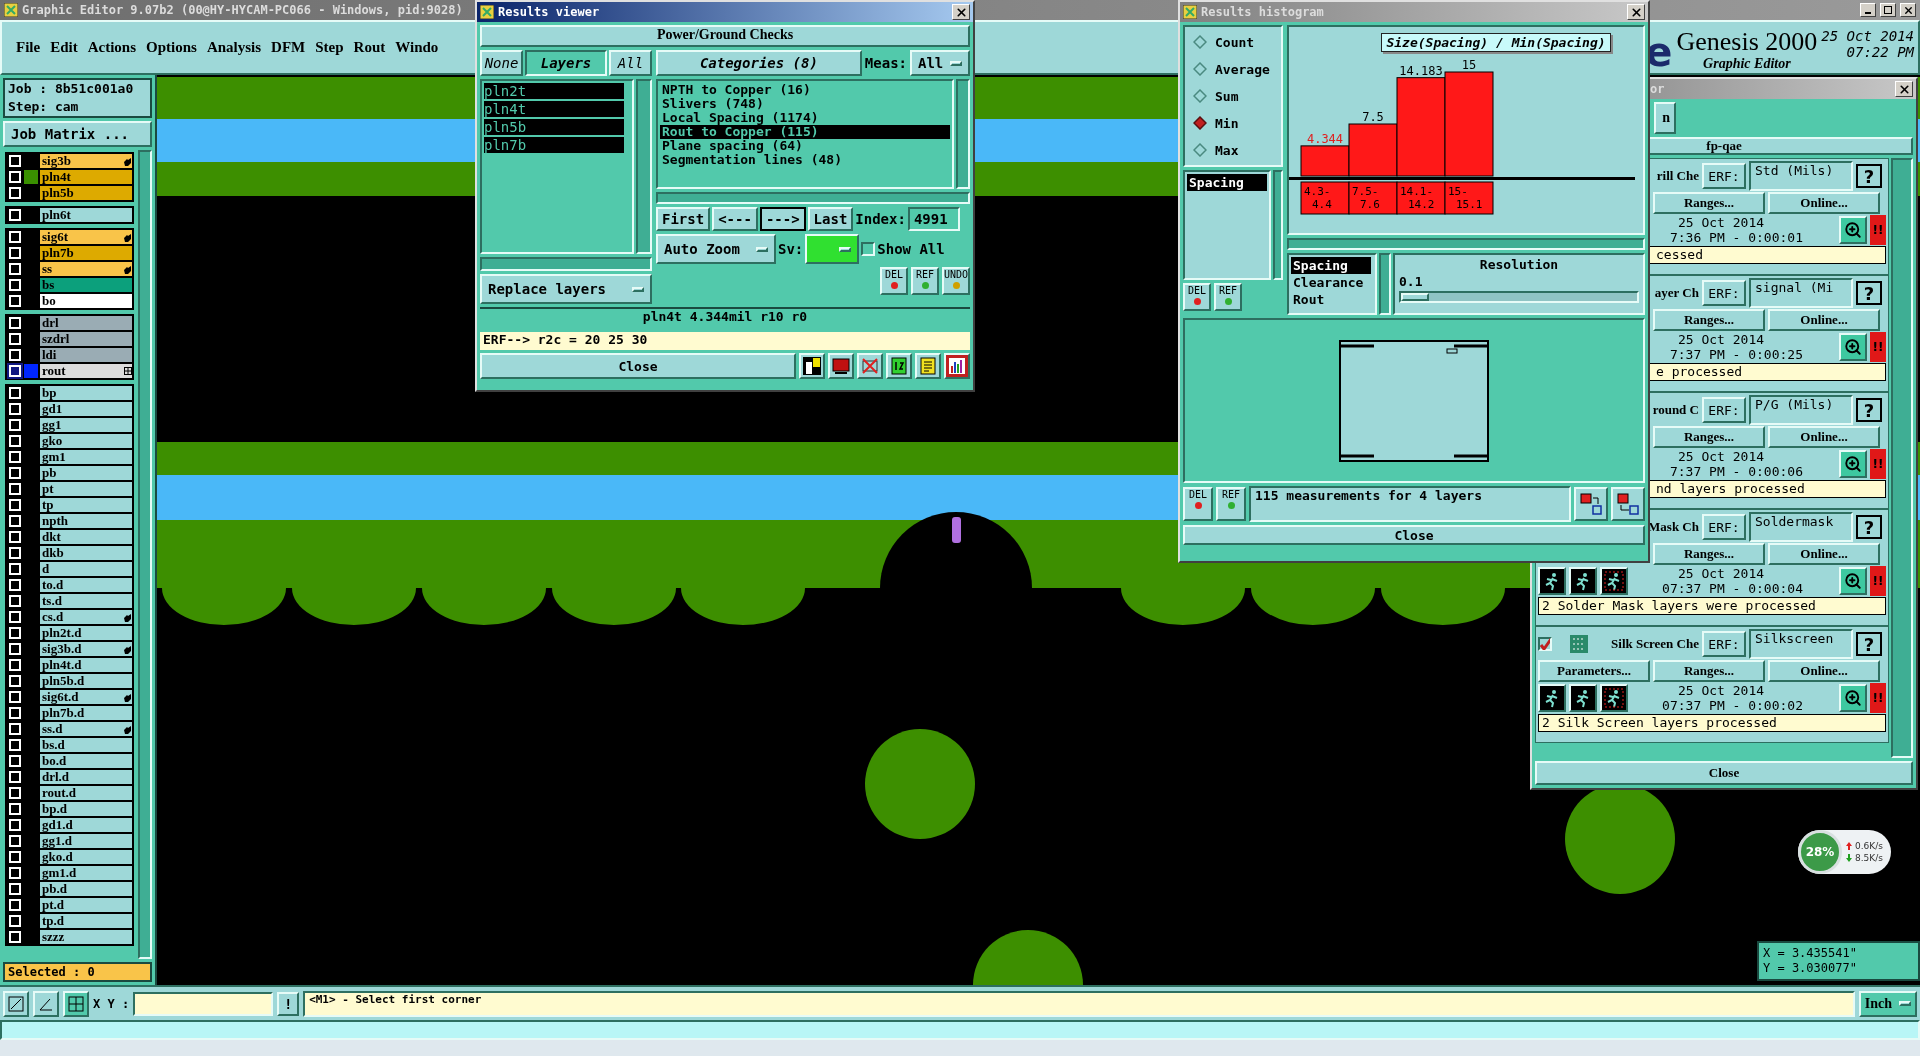 Image resolution: width=1920 pixels, height=1056 pixels. What do you see at coordinates (735, 219) in the screenshot?
I see `navigation-button: <---` at bounding box center [735, 219].